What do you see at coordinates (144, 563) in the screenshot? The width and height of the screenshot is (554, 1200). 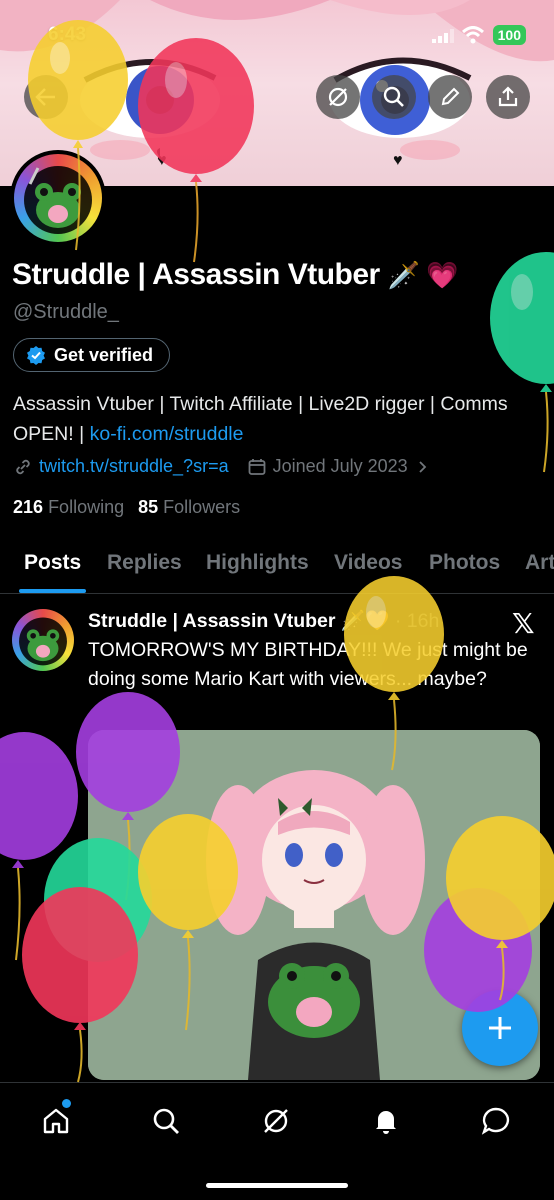 I see `tab-replies: Replies` at bounding box center [144, 563].